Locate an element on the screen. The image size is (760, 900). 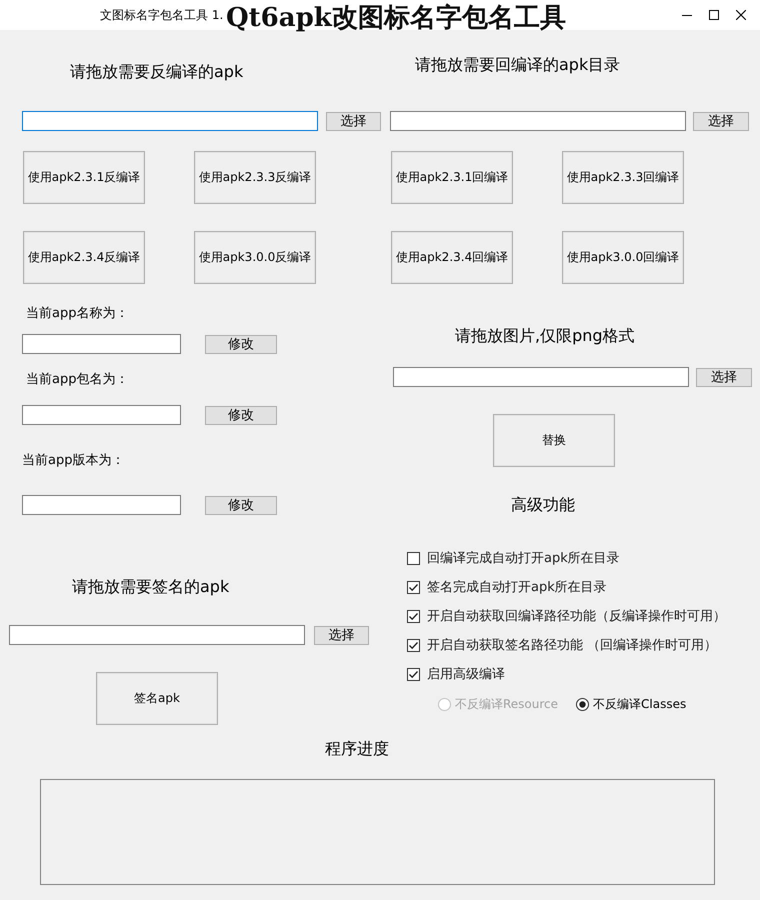
decompile-button: 使用apk2.3.4反编译 is located at coordinates (84, 257).